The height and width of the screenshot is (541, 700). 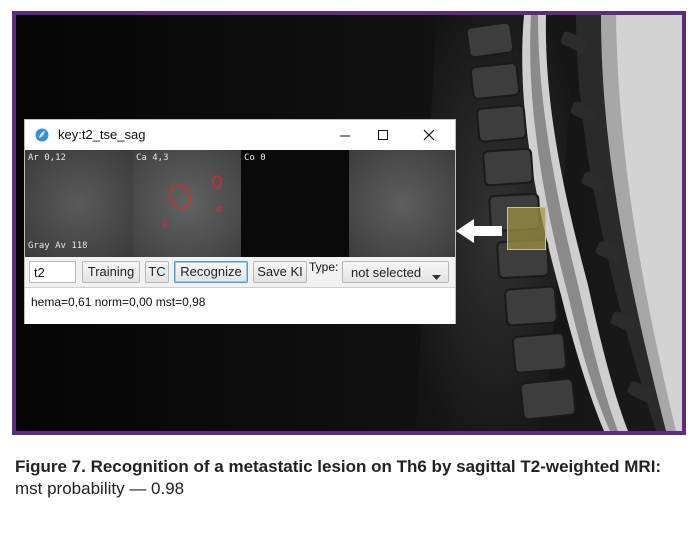 I want to click on save-ki-button: Save KI, so click(x=280, y=272).